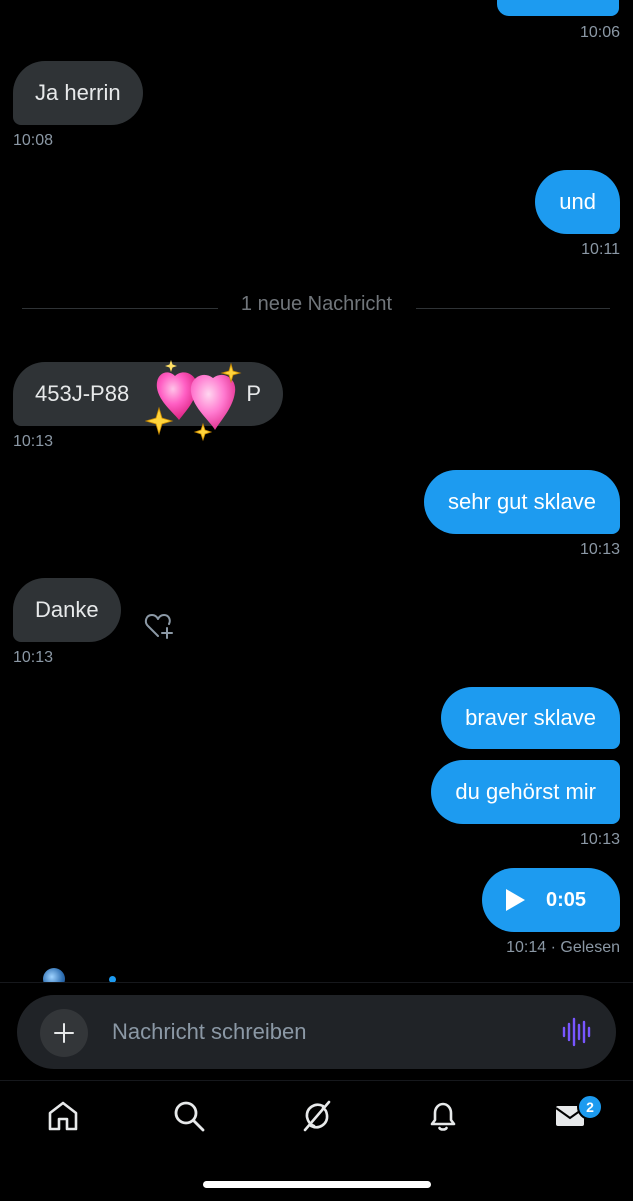  I want to click on message-timestamp: 10:08, so click(33, 140).